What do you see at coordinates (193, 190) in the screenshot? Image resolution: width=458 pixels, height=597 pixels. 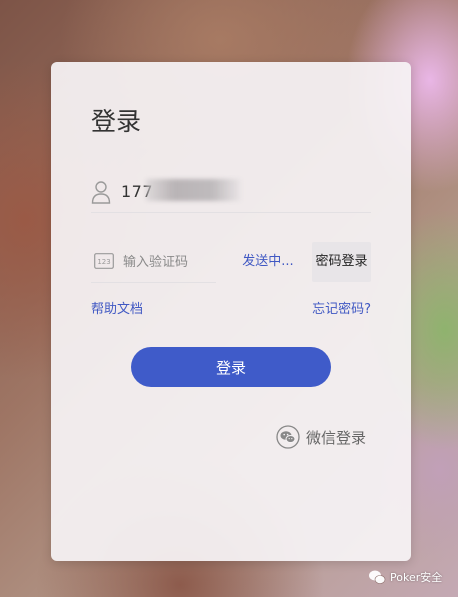 I see `redaction-blur` at bounding box center [193, 190].